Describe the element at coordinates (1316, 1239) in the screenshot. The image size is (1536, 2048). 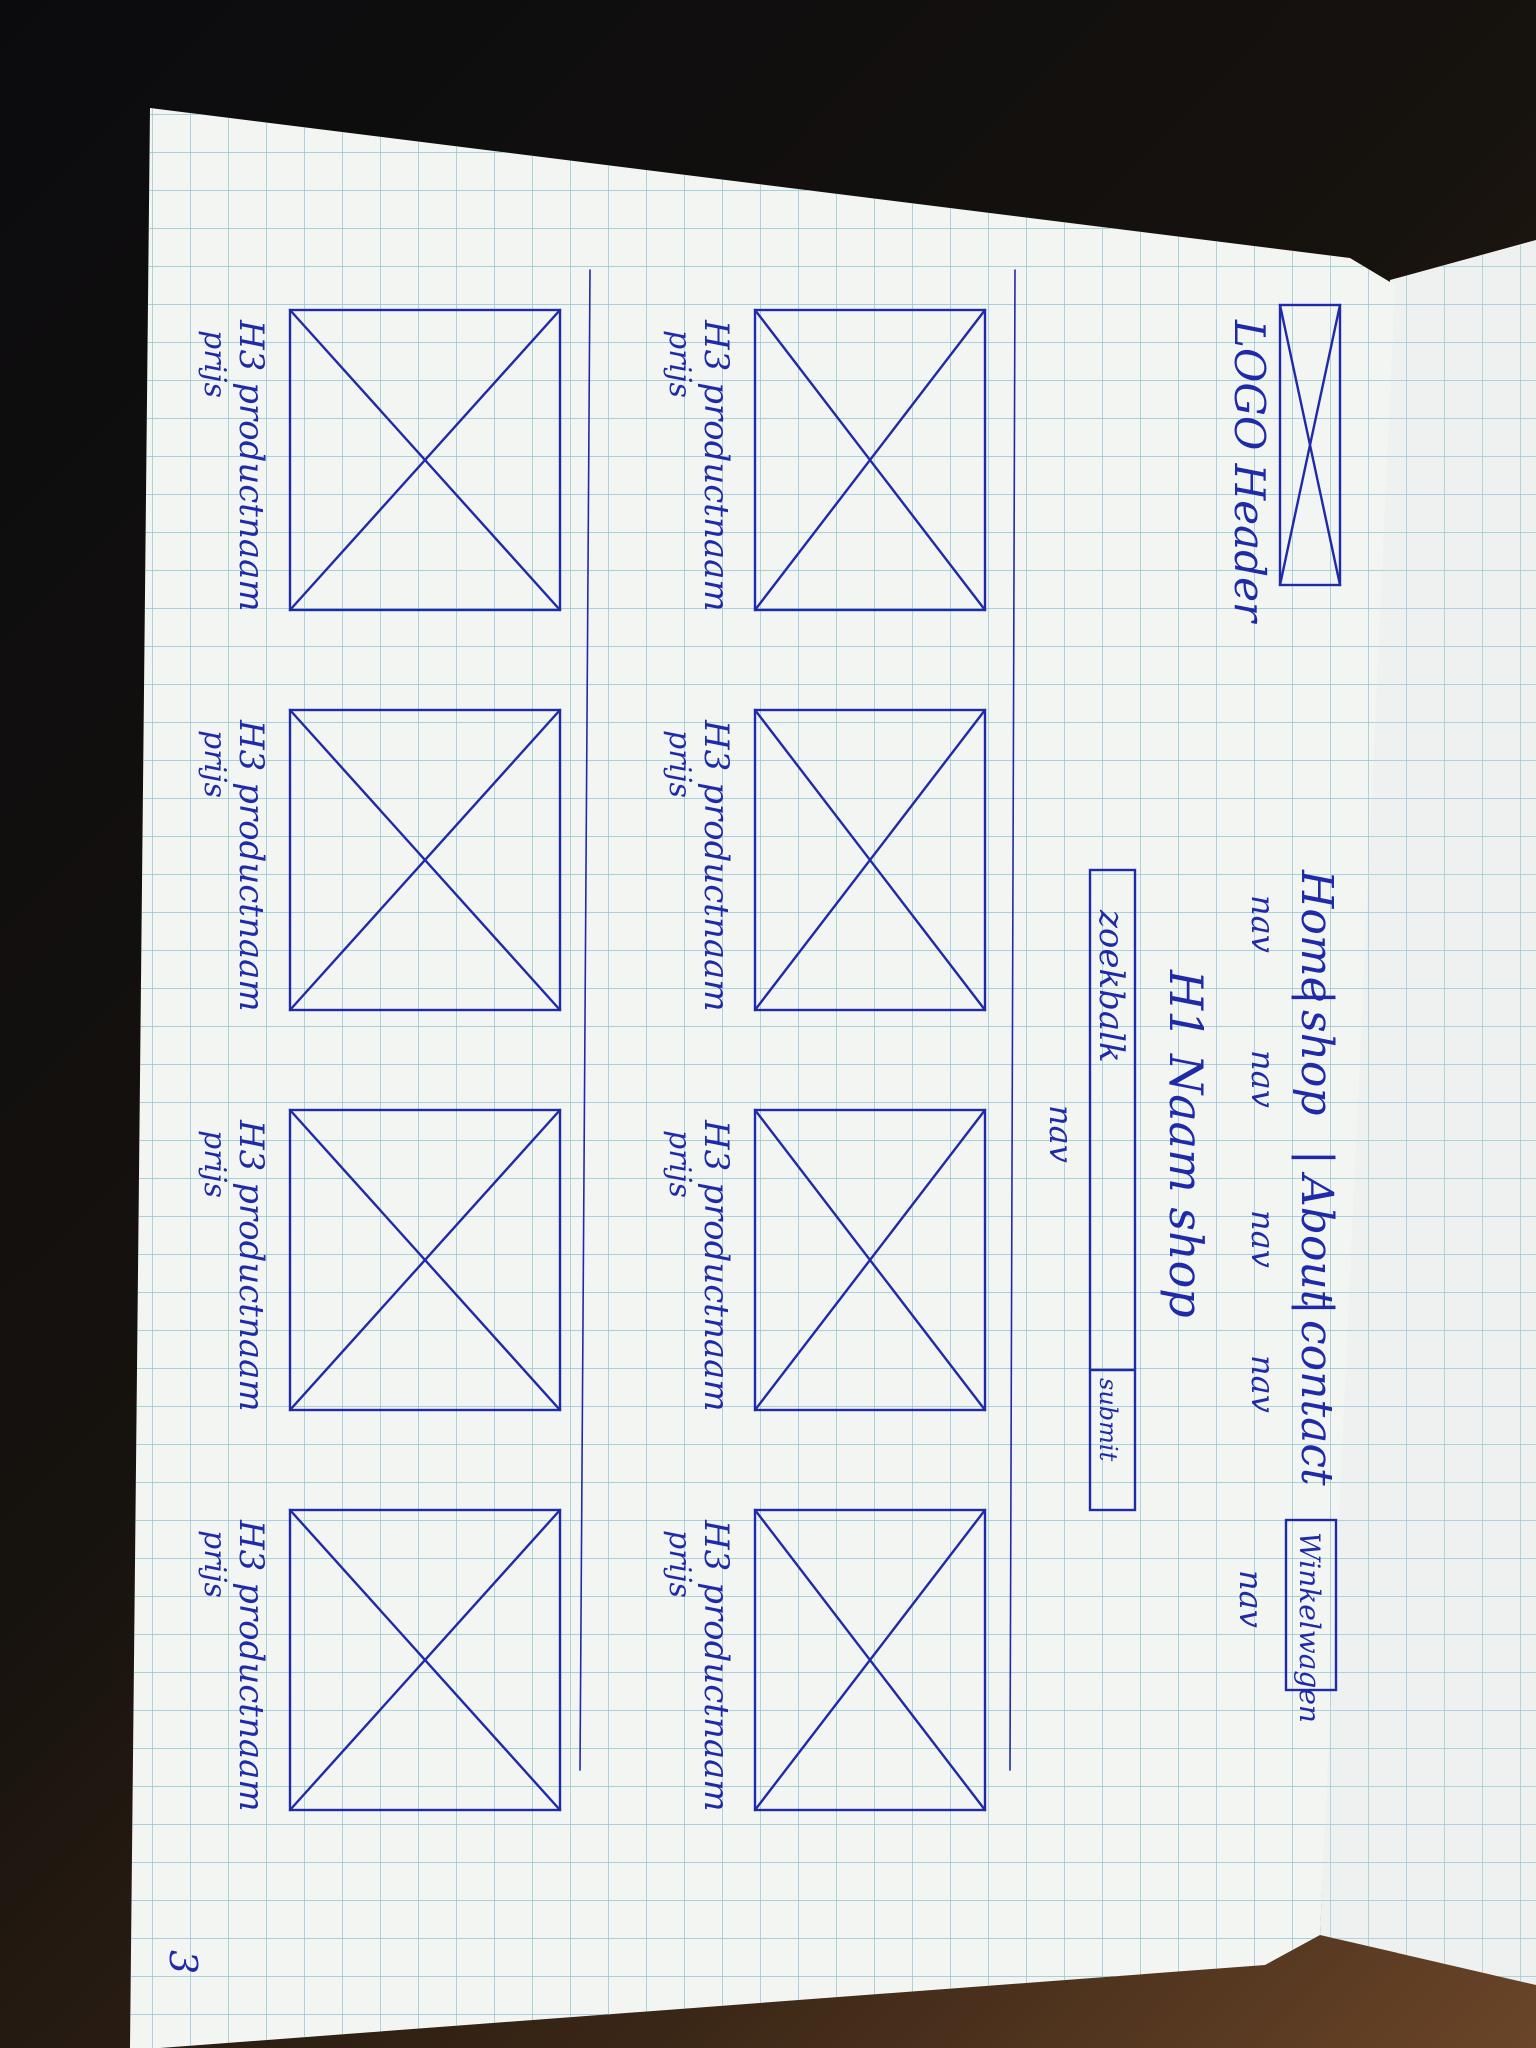
I see `nav-link-about: About` at that location.